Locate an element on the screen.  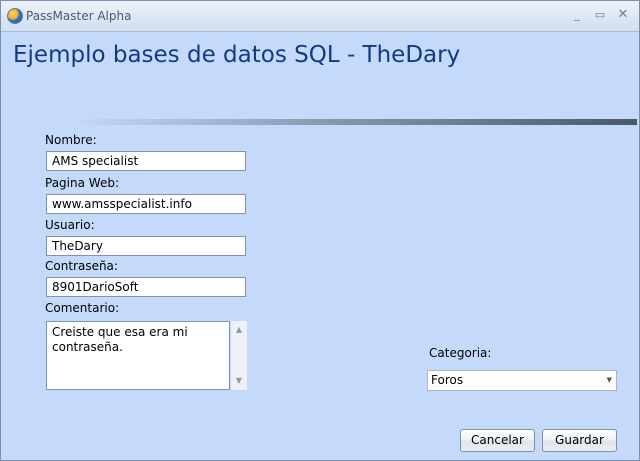
categoria-label: Categoria: is located at coordinates (460, 353).